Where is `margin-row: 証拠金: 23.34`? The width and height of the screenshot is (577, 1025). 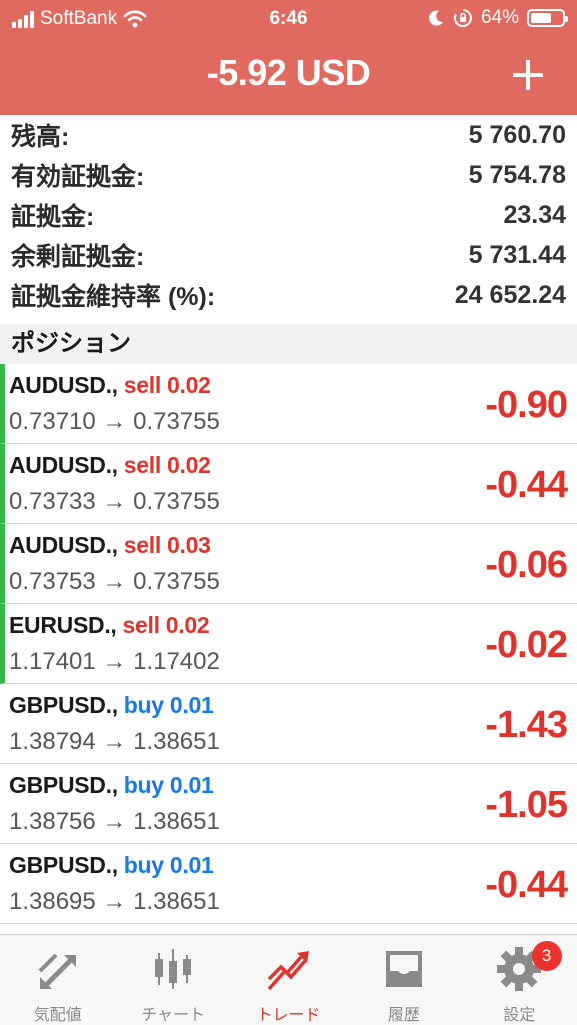 margin-row: 証拠金: 23.34 is located at coordinates (288, 215).